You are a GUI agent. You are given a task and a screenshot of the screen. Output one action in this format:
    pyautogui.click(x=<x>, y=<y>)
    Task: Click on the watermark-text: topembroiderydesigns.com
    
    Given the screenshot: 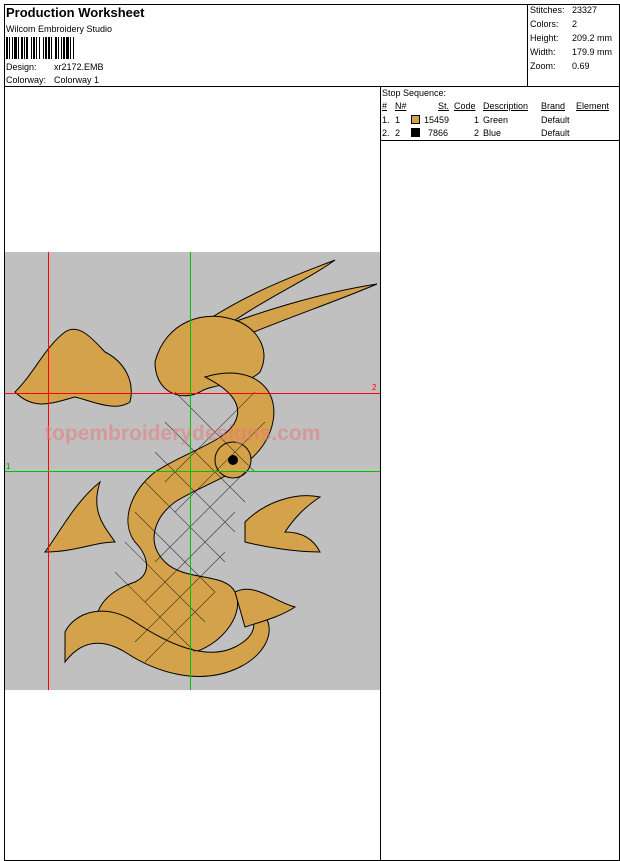 What is the action you would take?
    pyautogui.click(x=183, y=433)
    